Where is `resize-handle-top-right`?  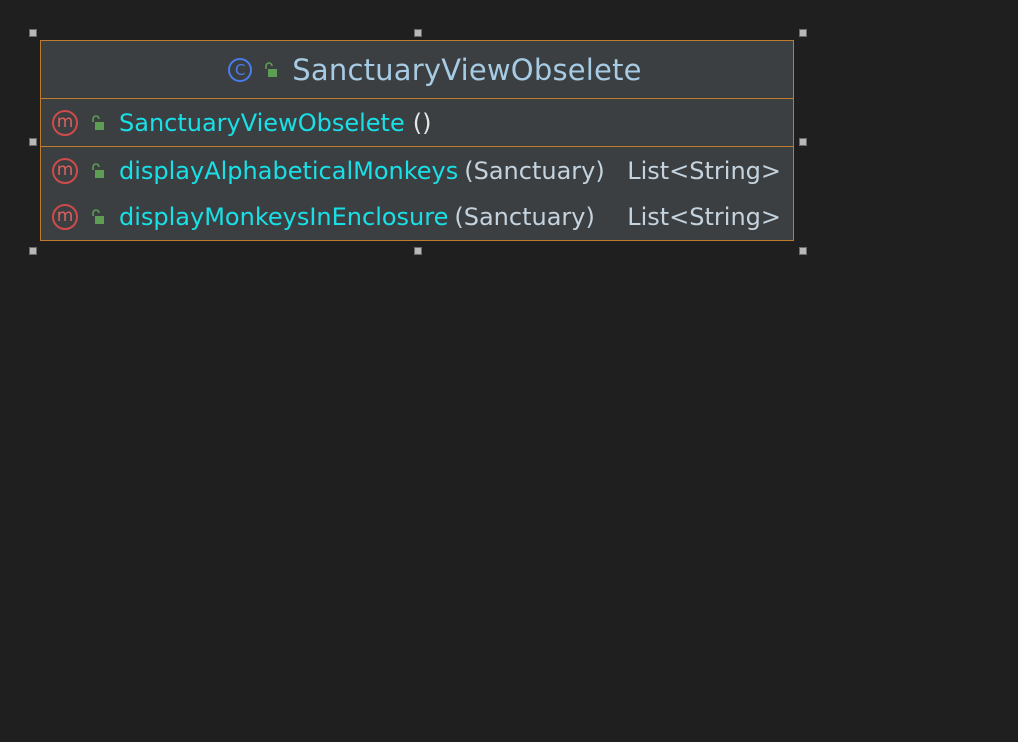 resize-handle-top-right is located at coordinates (803, 33).